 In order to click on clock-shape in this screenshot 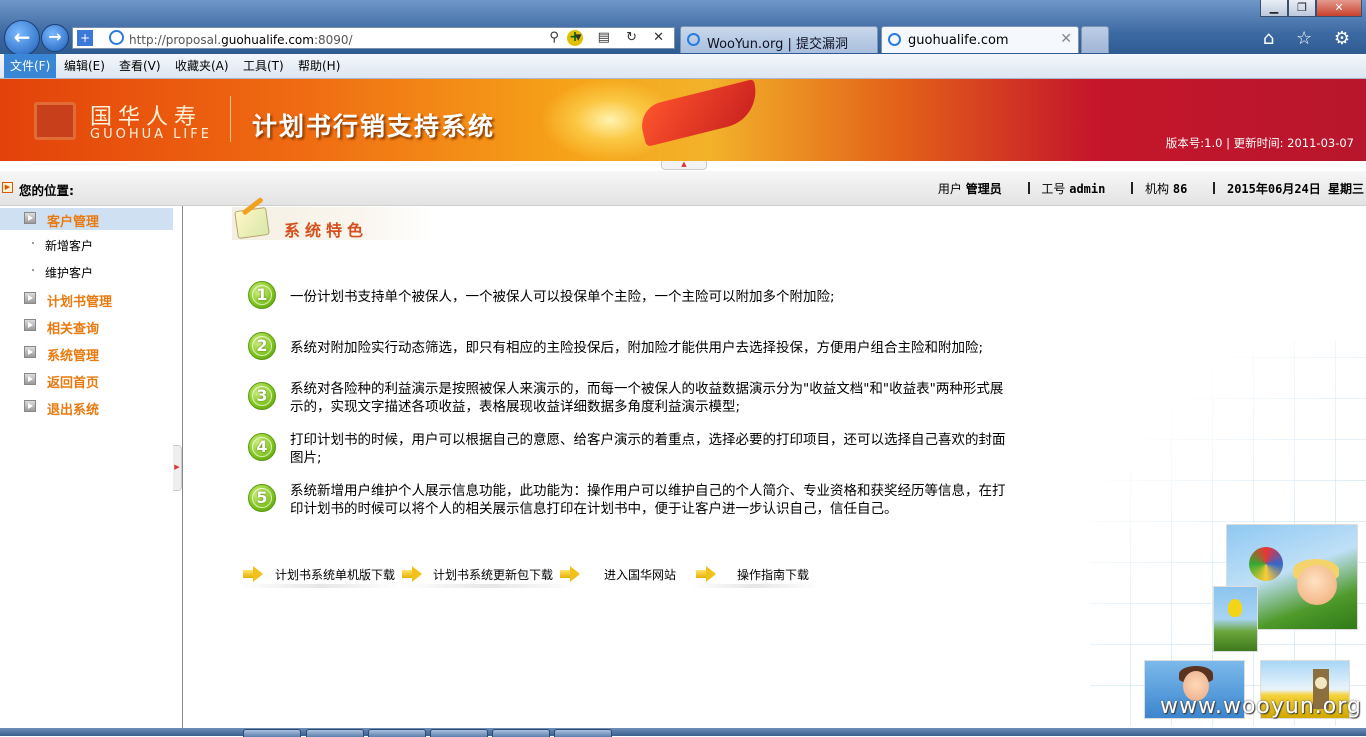, I will do `click(1321, 683)`.